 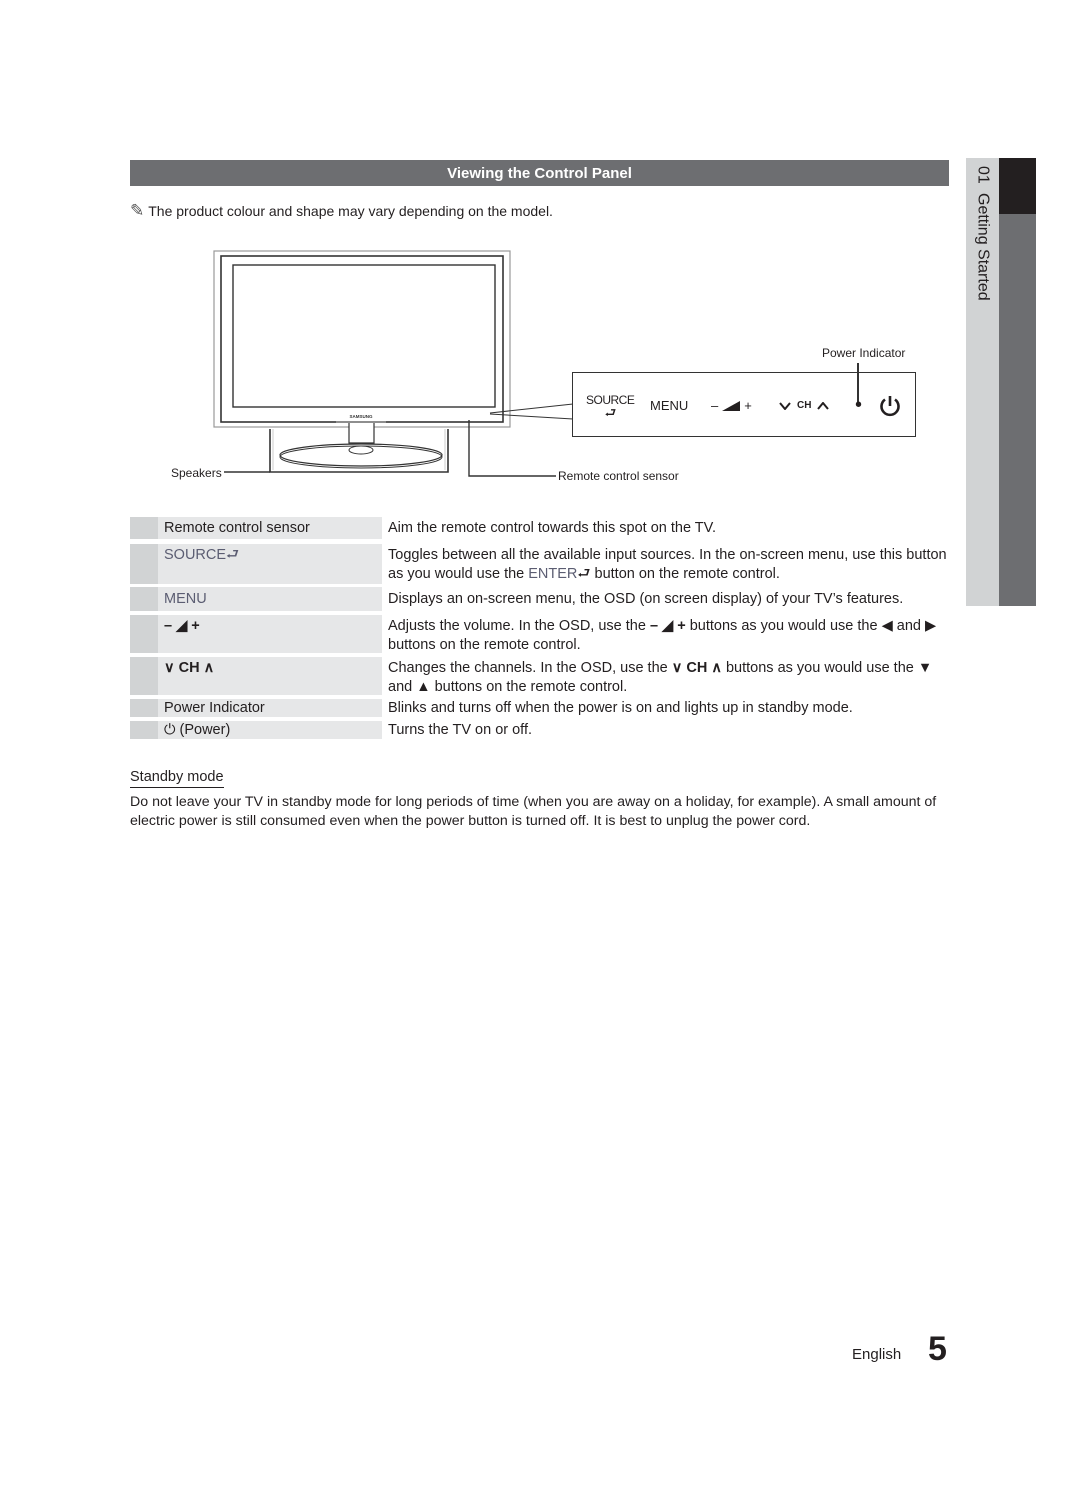 What do you see at coordinates (983, 175) in the screenshot?
I see `chapter-number: 01` at bounding box center [983, 175].